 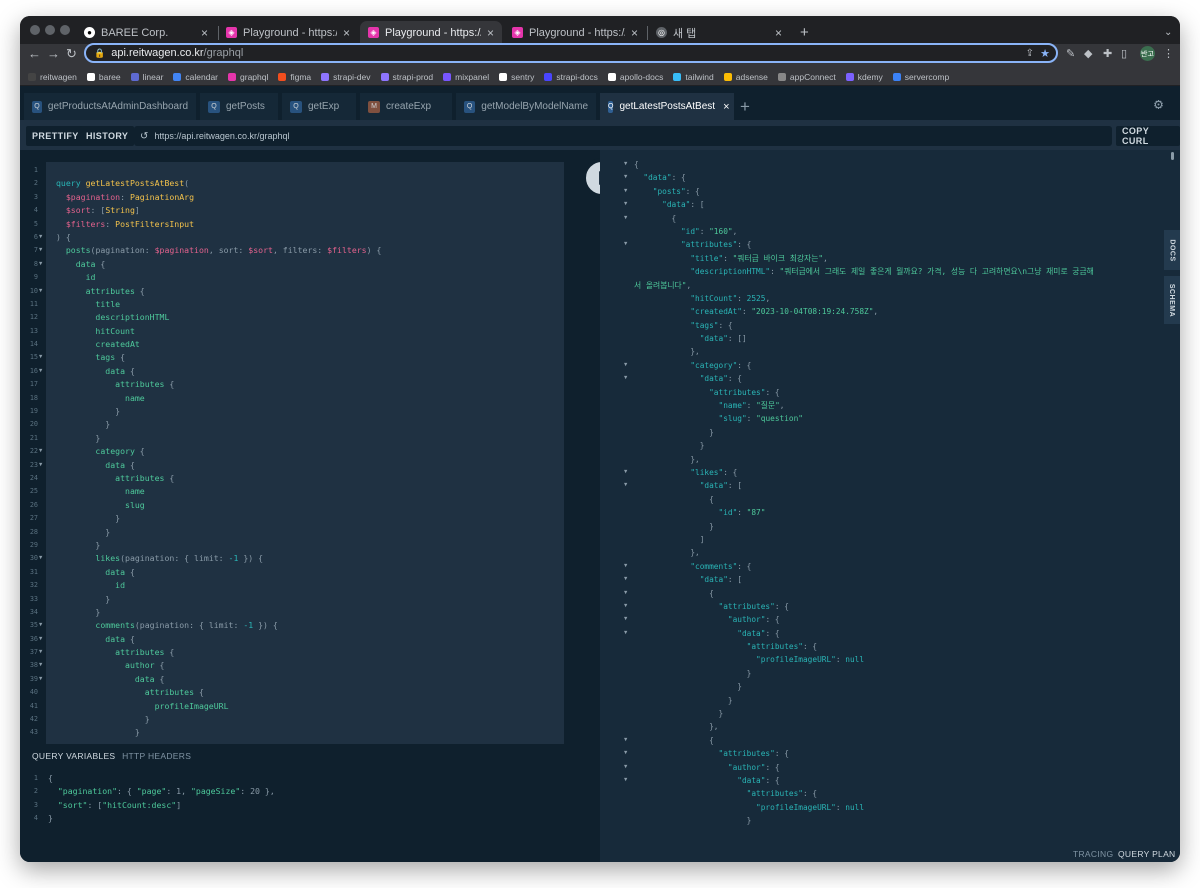 I want to click on bookmark-item: adsense, so click(x=745, y=77).